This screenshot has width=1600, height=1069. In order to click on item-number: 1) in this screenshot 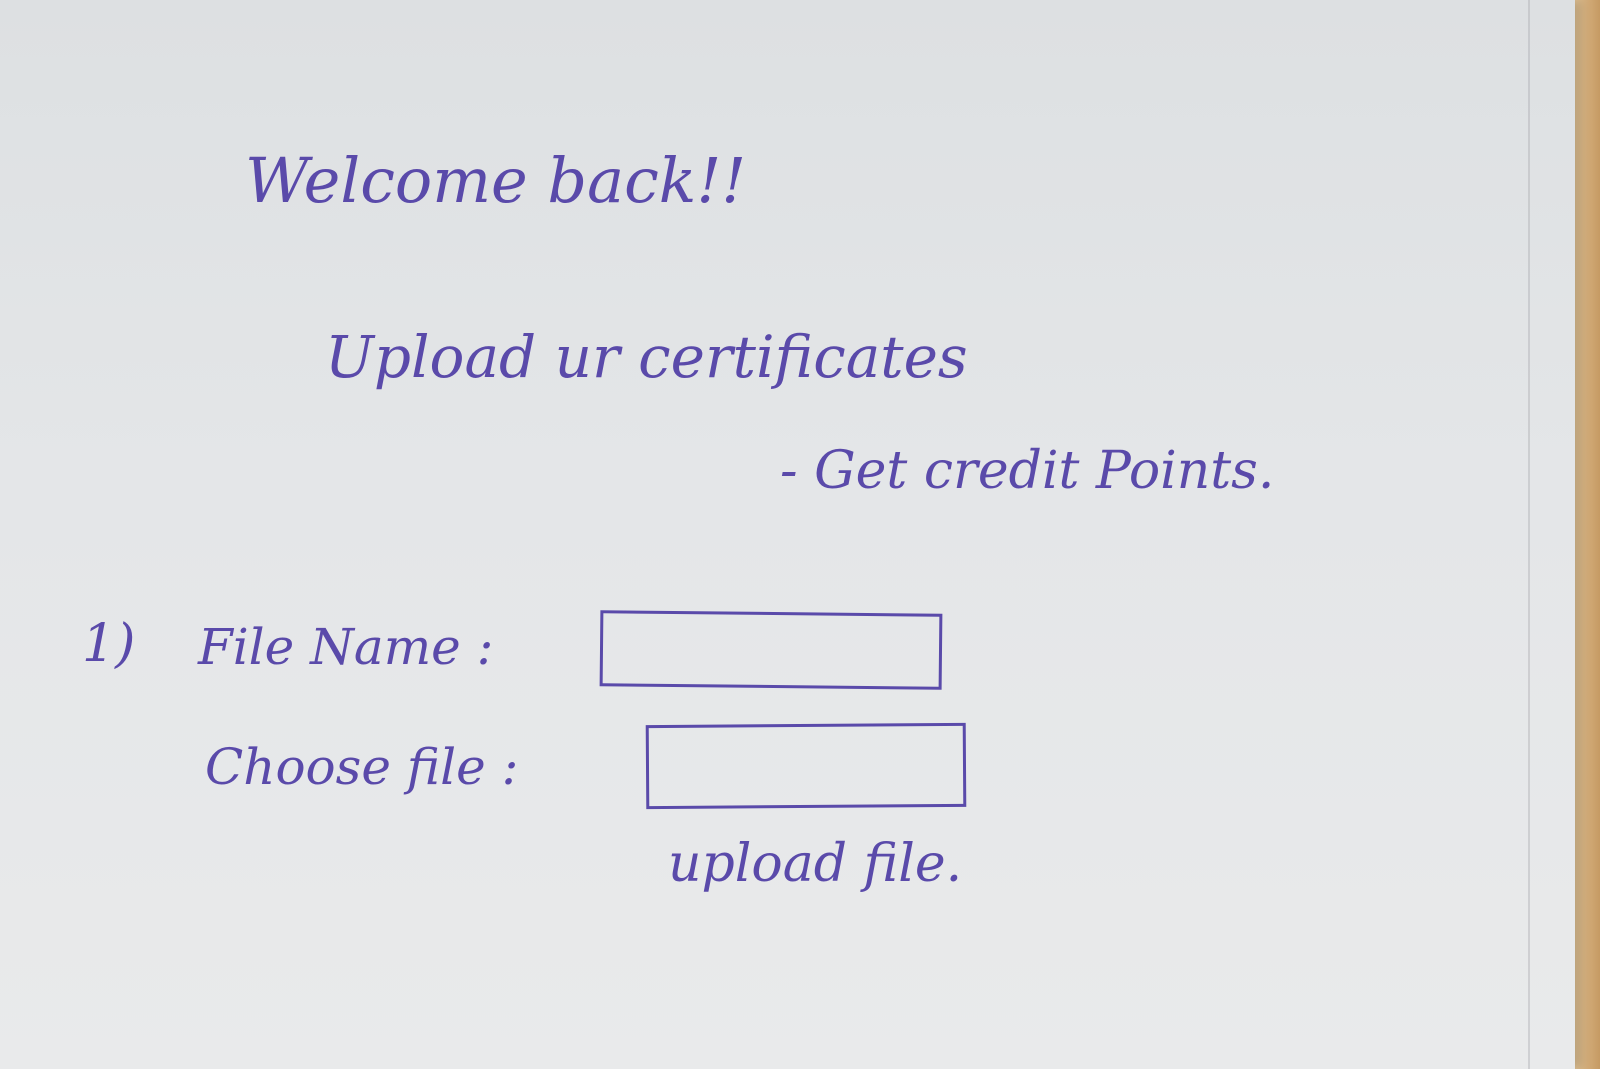, I will do `click(109, 644)`.